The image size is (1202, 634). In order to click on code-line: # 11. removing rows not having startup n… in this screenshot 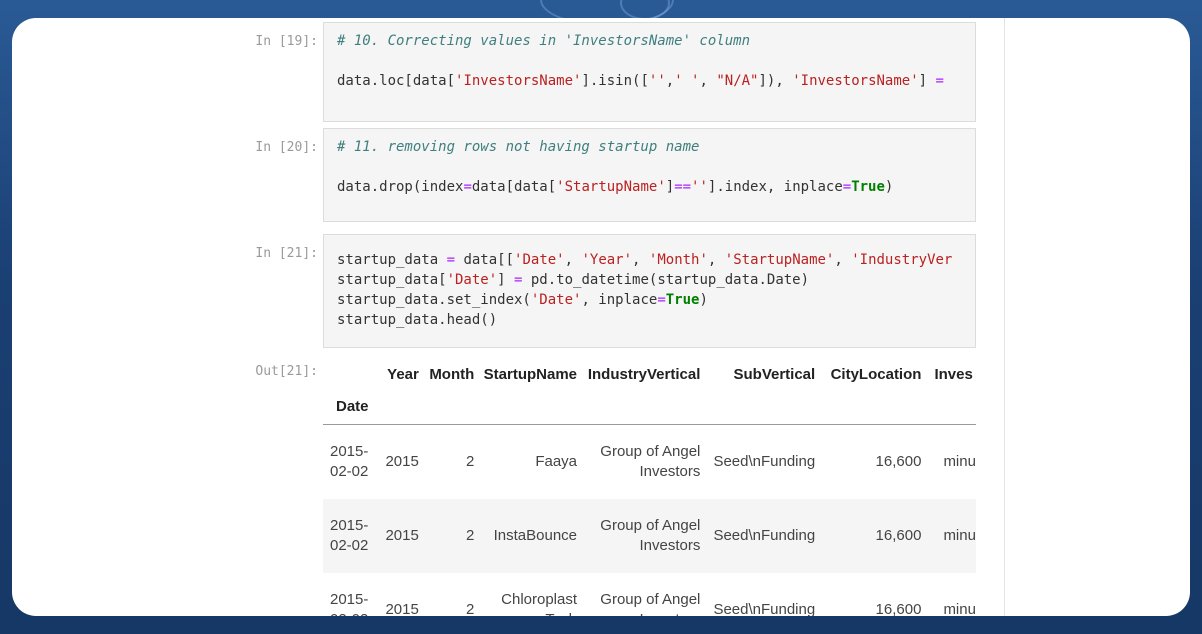, I will do `click(649, 147)`.